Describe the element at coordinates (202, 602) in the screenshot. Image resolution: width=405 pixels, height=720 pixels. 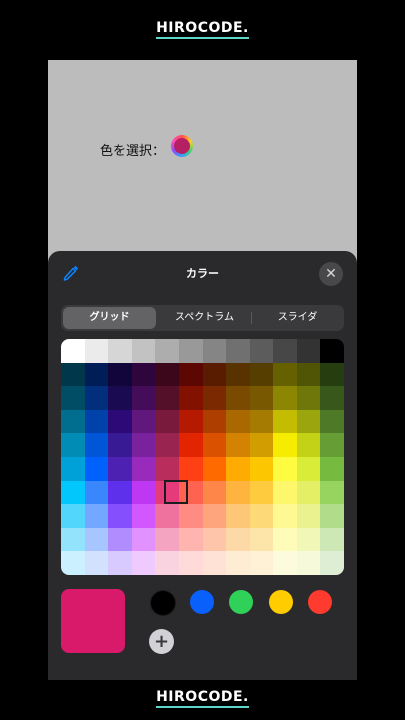
I see `favorite-color-blue` at that location.